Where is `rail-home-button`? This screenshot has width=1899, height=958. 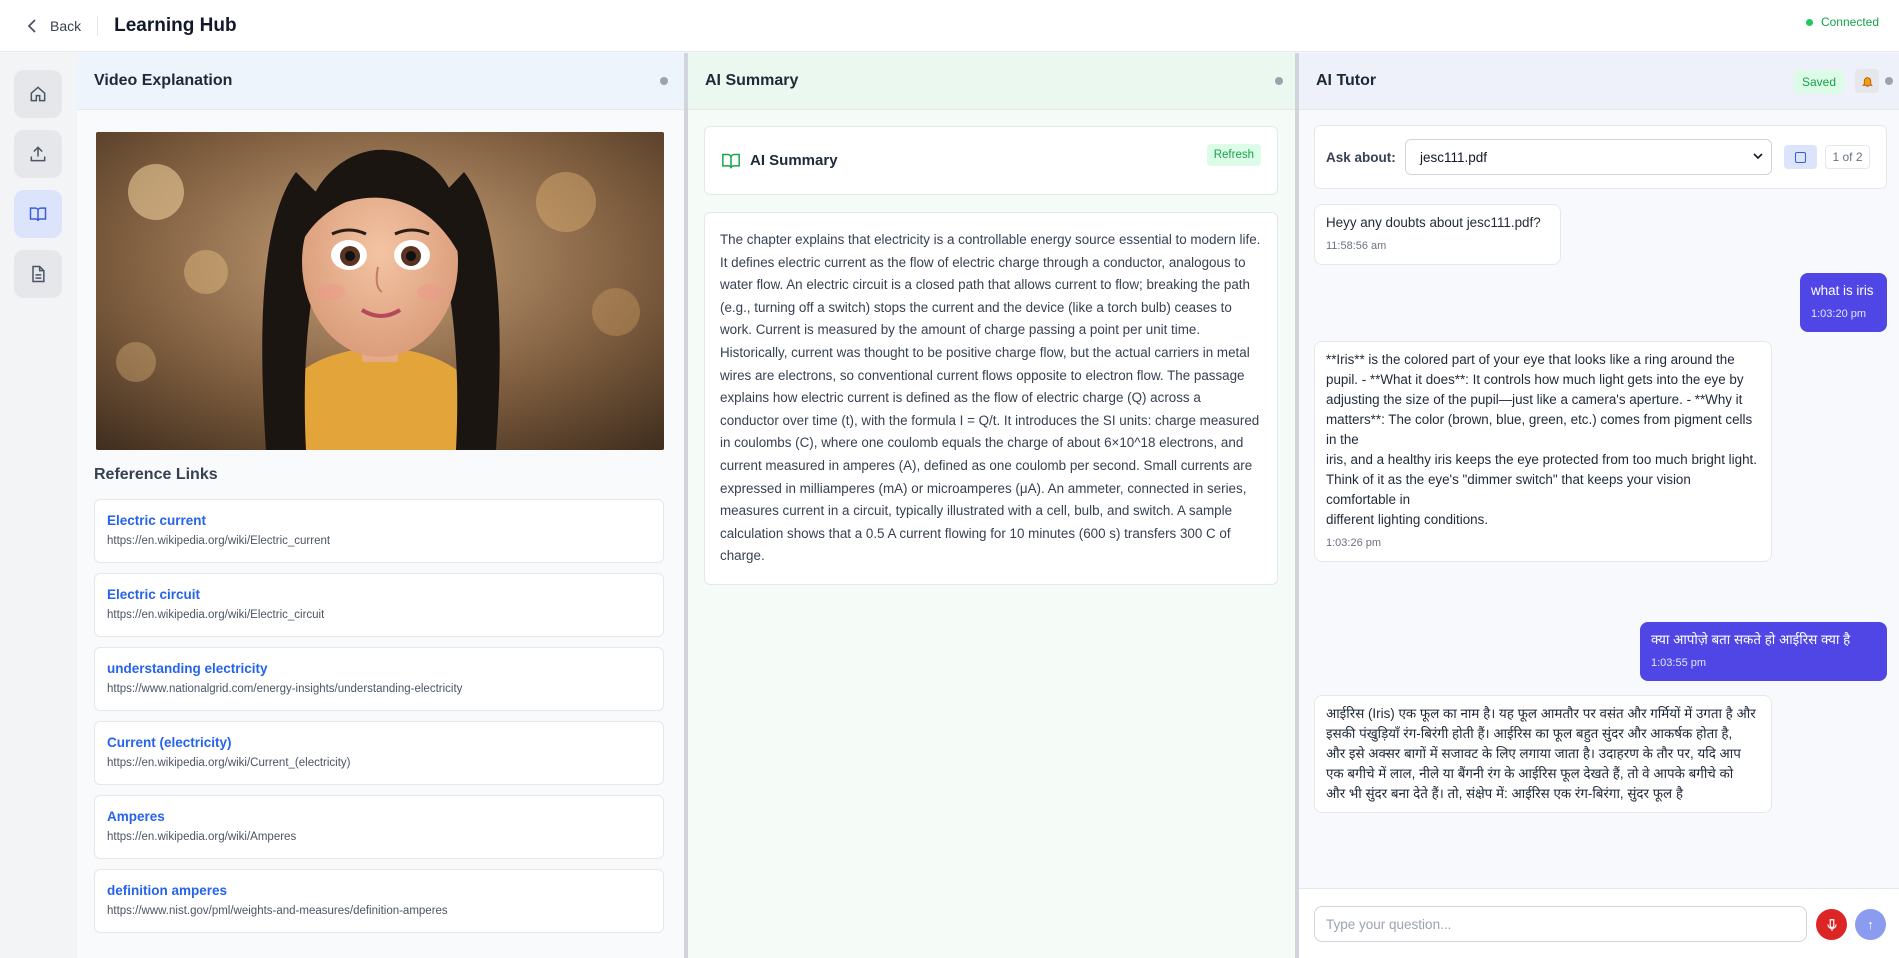 rail-home-button is located at coordinates (38, 94).